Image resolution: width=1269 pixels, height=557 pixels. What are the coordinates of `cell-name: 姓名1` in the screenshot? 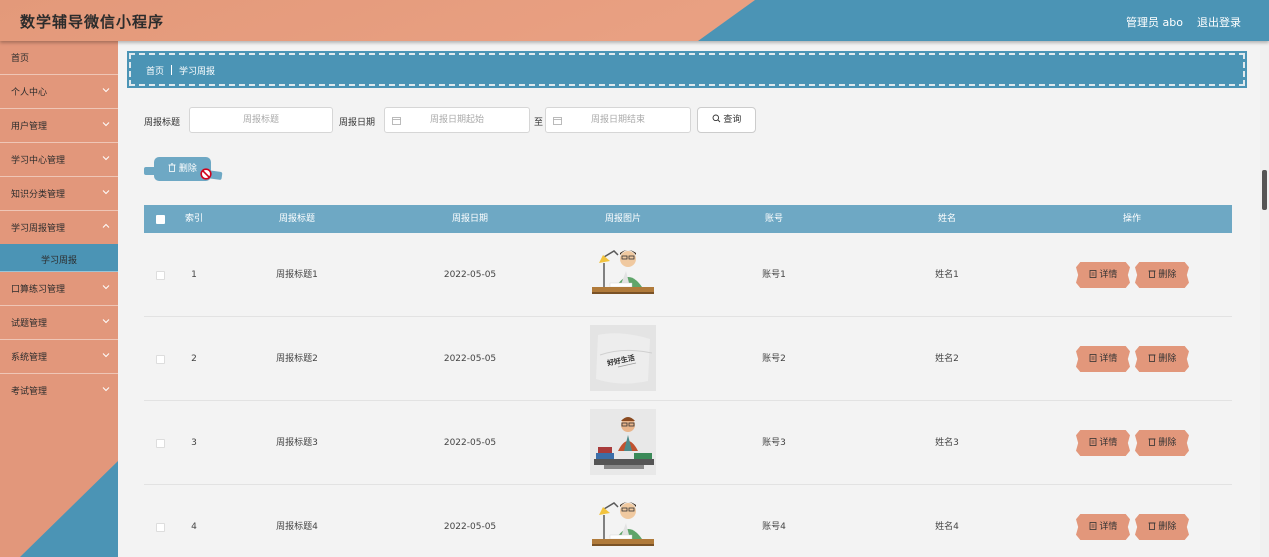 It's located at (947, 275).